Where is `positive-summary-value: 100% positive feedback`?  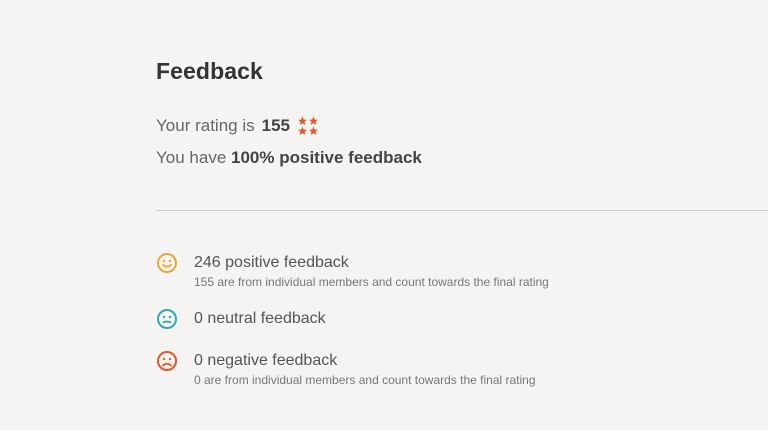
positive-summary-value: 100% positive feedback is located at coordinates (326, 157).